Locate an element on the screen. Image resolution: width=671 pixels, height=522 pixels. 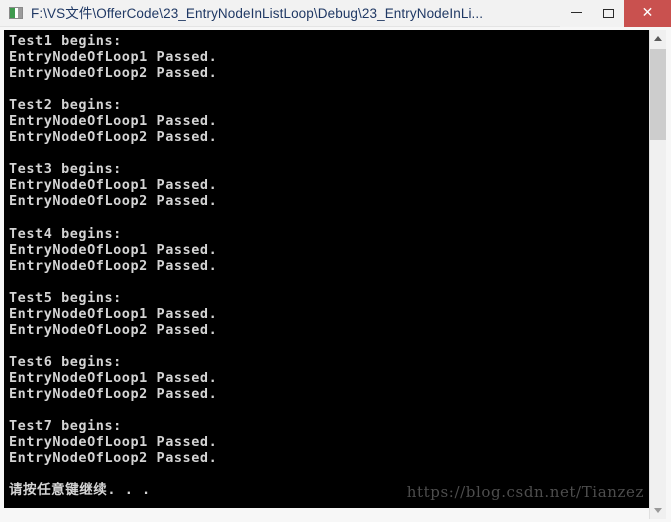
chevron-up-icon is located at coordinates (658, 38).